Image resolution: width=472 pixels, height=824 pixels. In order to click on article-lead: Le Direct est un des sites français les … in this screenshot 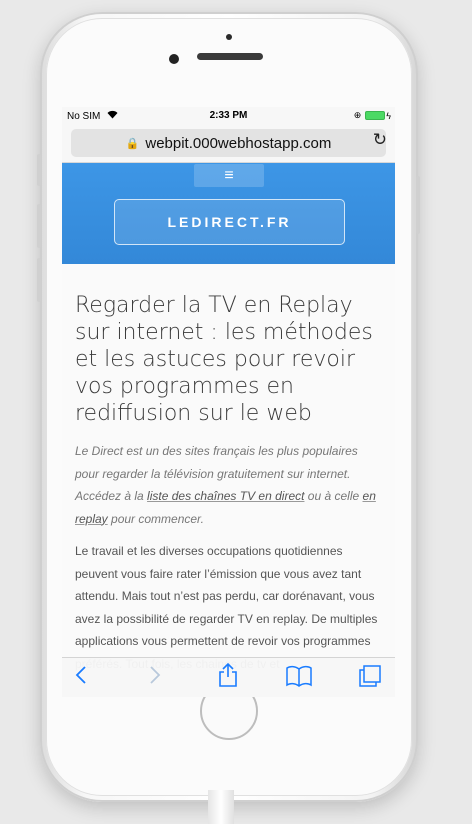, I will do `click(229, 485)`.